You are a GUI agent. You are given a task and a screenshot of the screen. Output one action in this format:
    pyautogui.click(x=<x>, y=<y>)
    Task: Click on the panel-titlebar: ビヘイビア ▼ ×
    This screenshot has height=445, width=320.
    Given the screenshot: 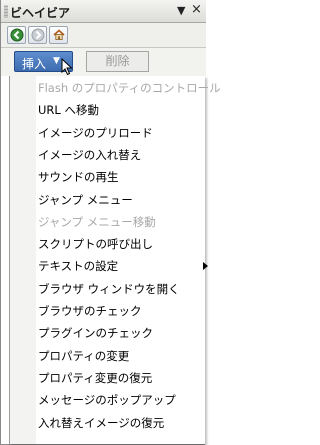 What is the action you would take?
    pyautogui.click(x=103, y=11)
    